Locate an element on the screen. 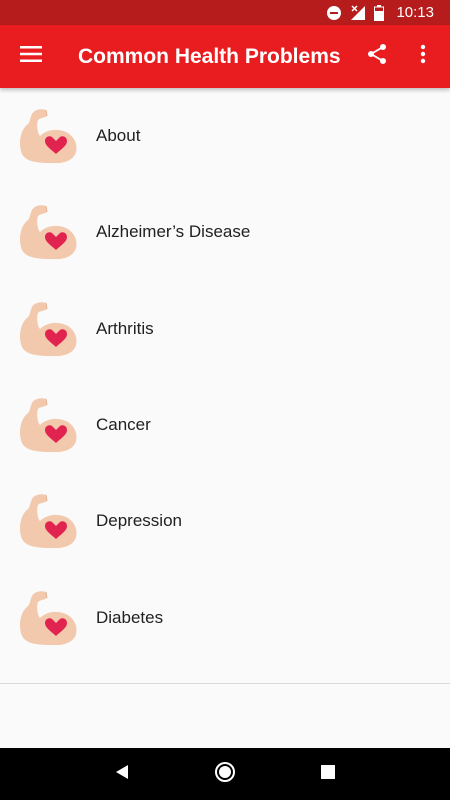  system-nav-bar is located at coordinates (225, 774).